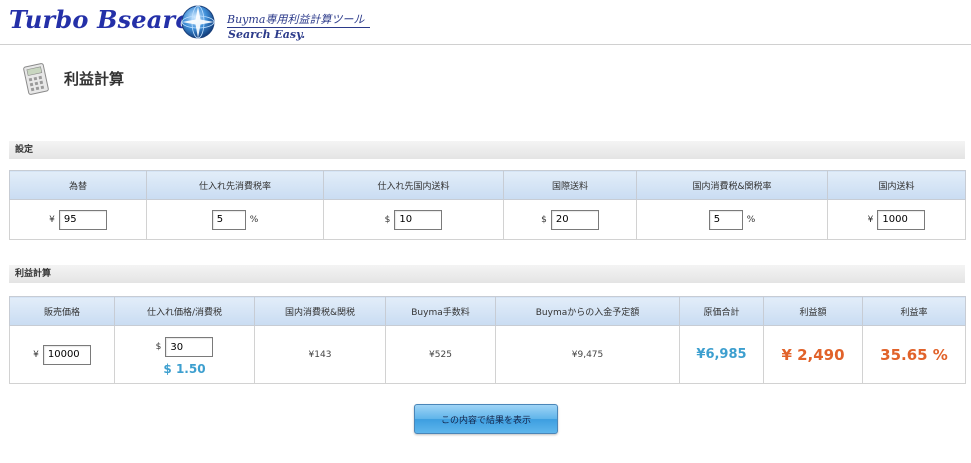 The width and height of the screenshot is (971, 463). What do you see at coordinates (66, 354) in the screenshot?
I see `sale-price-input` at bounding box center [66, 354].